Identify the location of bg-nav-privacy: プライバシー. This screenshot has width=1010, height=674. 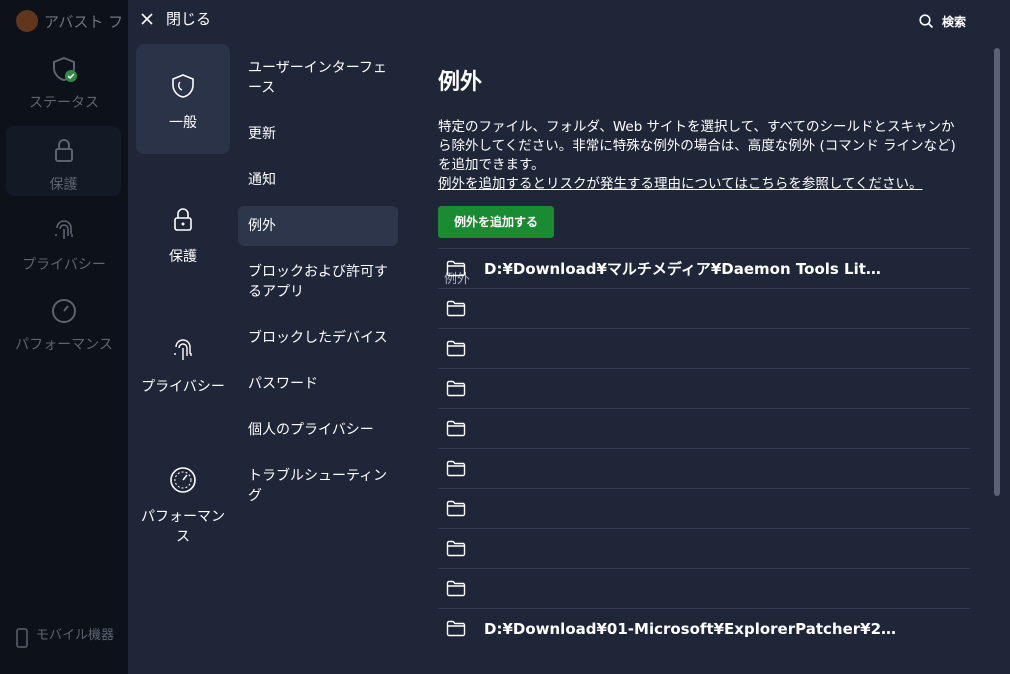
(64, 246).